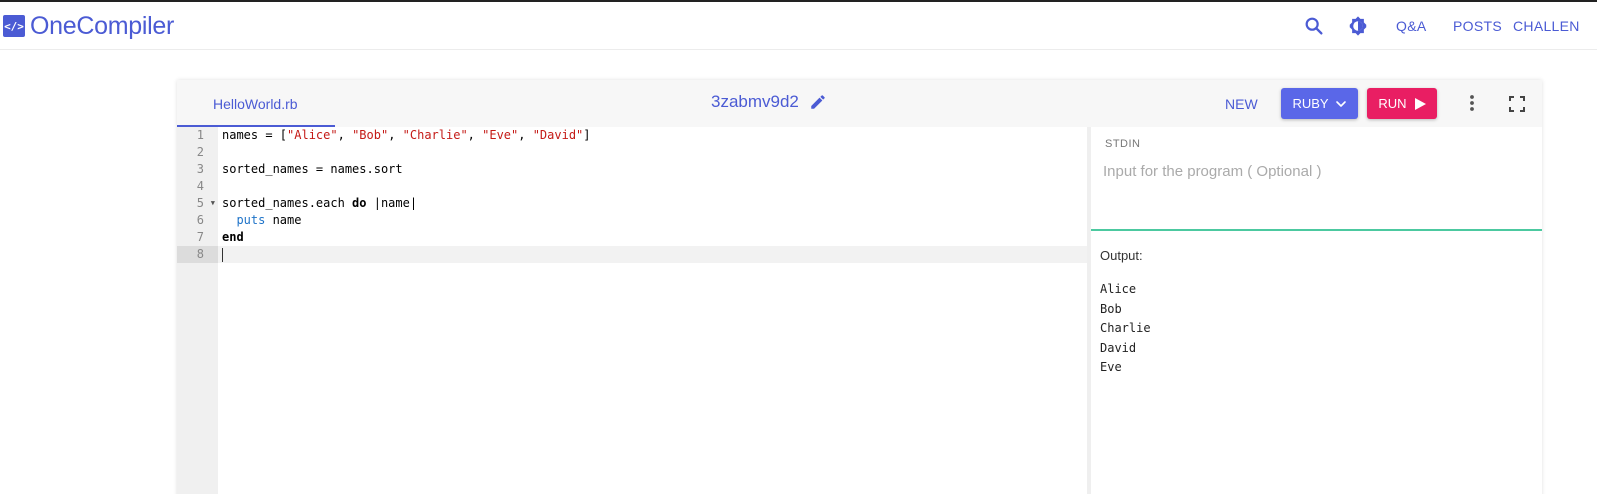 Image resolution: width=1597 pixels, height=494 pixels. I want to click on code-line: sorted_names.each do |name|, so click(654, 203).